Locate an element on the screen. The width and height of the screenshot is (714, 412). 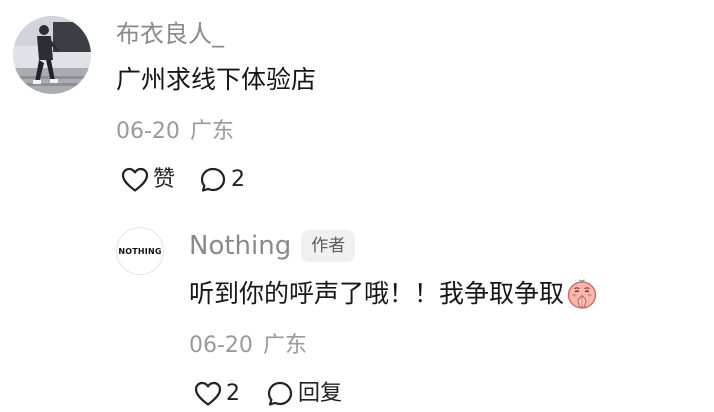
reply-actions: 2 回复 is located at coordinates (268, 394).